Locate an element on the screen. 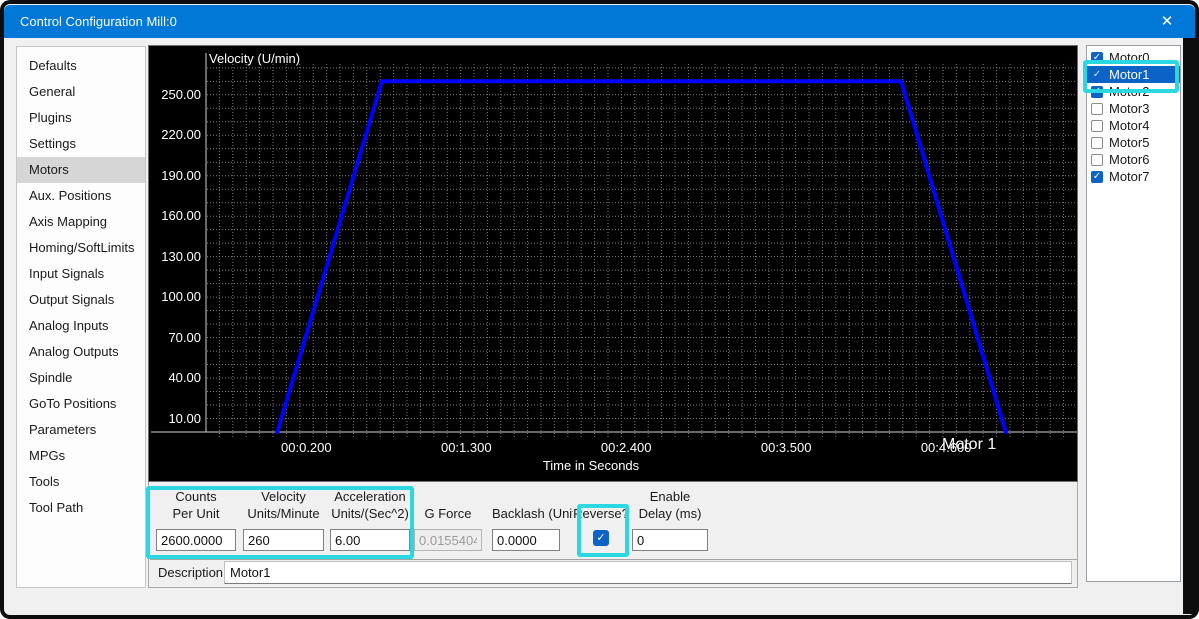 This screenshot has height=619, width=1199. motor-label: Motor2 is located at coordinates (1129, 91).